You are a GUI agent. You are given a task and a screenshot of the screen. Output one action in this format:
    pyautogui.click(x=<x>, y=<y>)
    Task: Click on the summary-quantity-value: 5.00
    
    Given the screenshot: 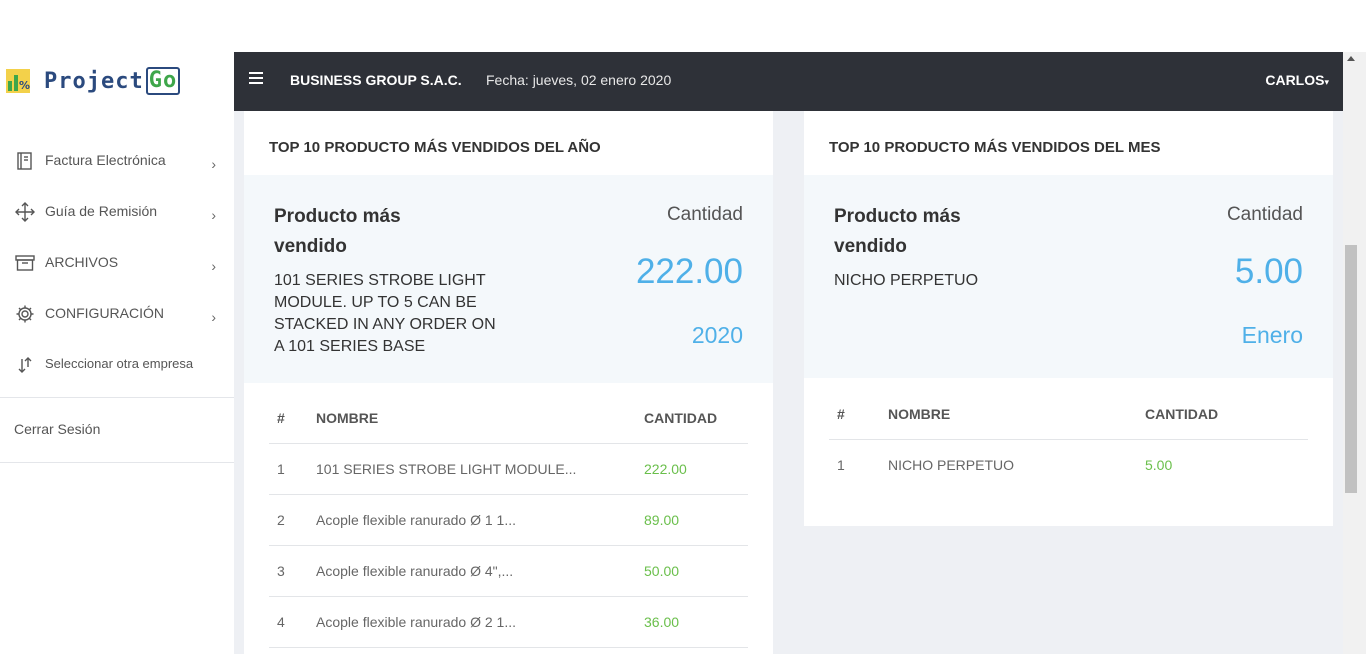 What is the action you would take?
    pyautogui.click(x=1268, y=271)
    